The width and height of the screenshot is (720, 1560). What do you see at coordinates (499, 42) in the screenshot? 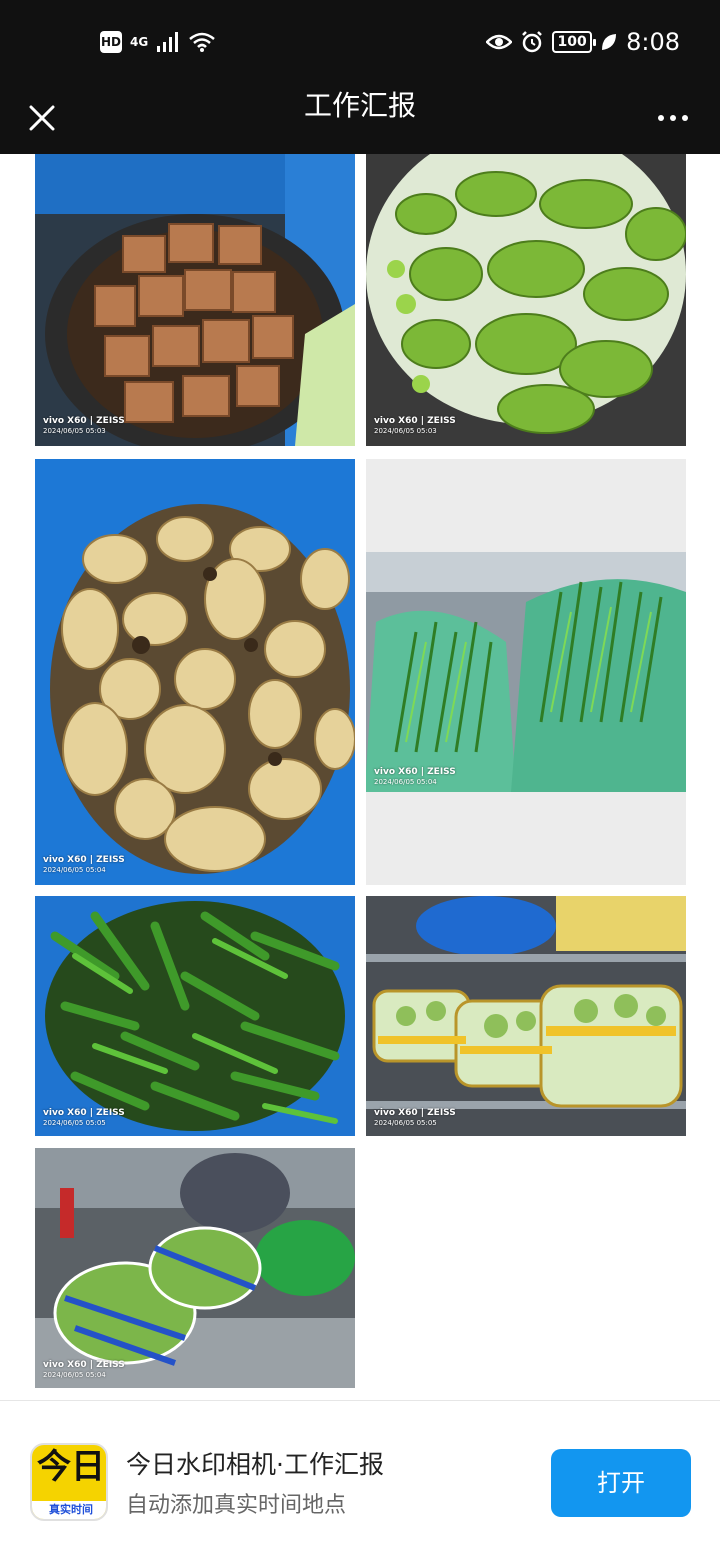
I see `eye-icon` at bounding box center [499, 42].